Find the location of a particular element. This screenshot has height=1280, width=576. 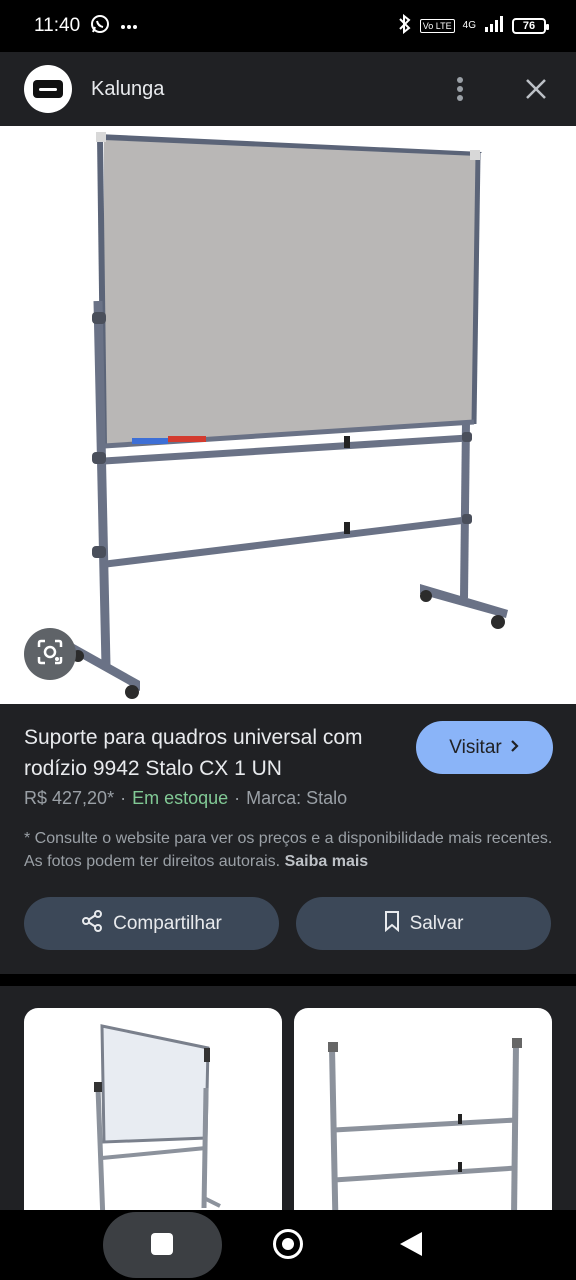

status-time: 11:40 is located at coordinates (57, 25).